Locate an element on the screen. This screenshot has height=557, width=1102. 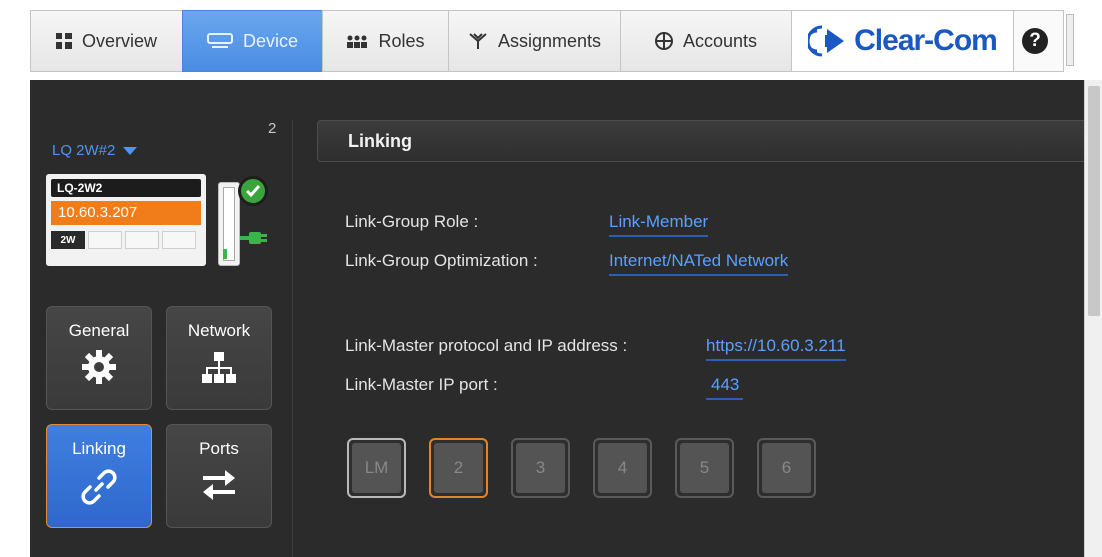
help-icon: ? is located at coordinates (1035, 41).